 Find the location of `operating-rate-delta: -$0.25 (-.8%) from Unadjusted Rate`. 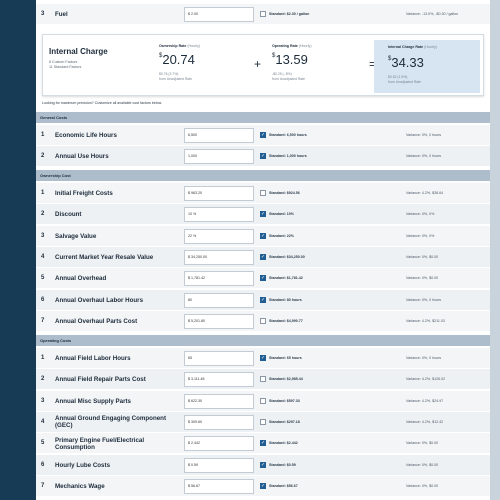

operating-rate-delta: -$0.25 (-.8%) from Unadjusted Rate is located at coordinates (288, 76).